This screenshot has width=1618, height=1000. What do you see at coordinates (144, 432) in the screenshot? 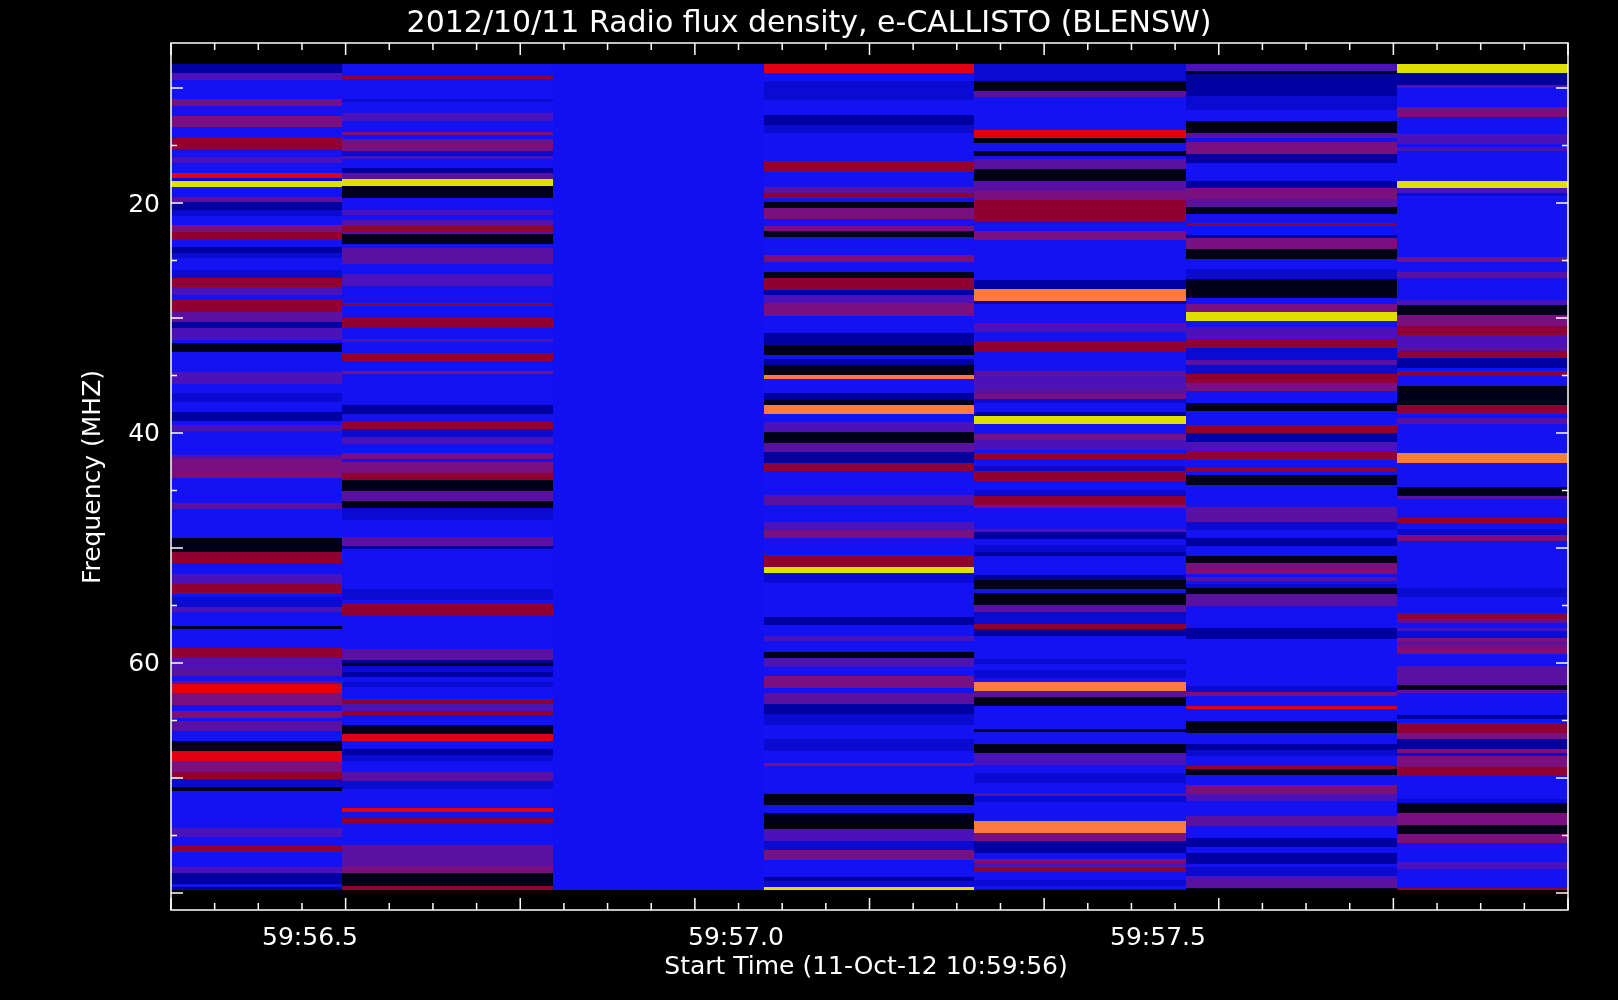
I see `y-tick-label: 40` at bounding box center [144, 432].